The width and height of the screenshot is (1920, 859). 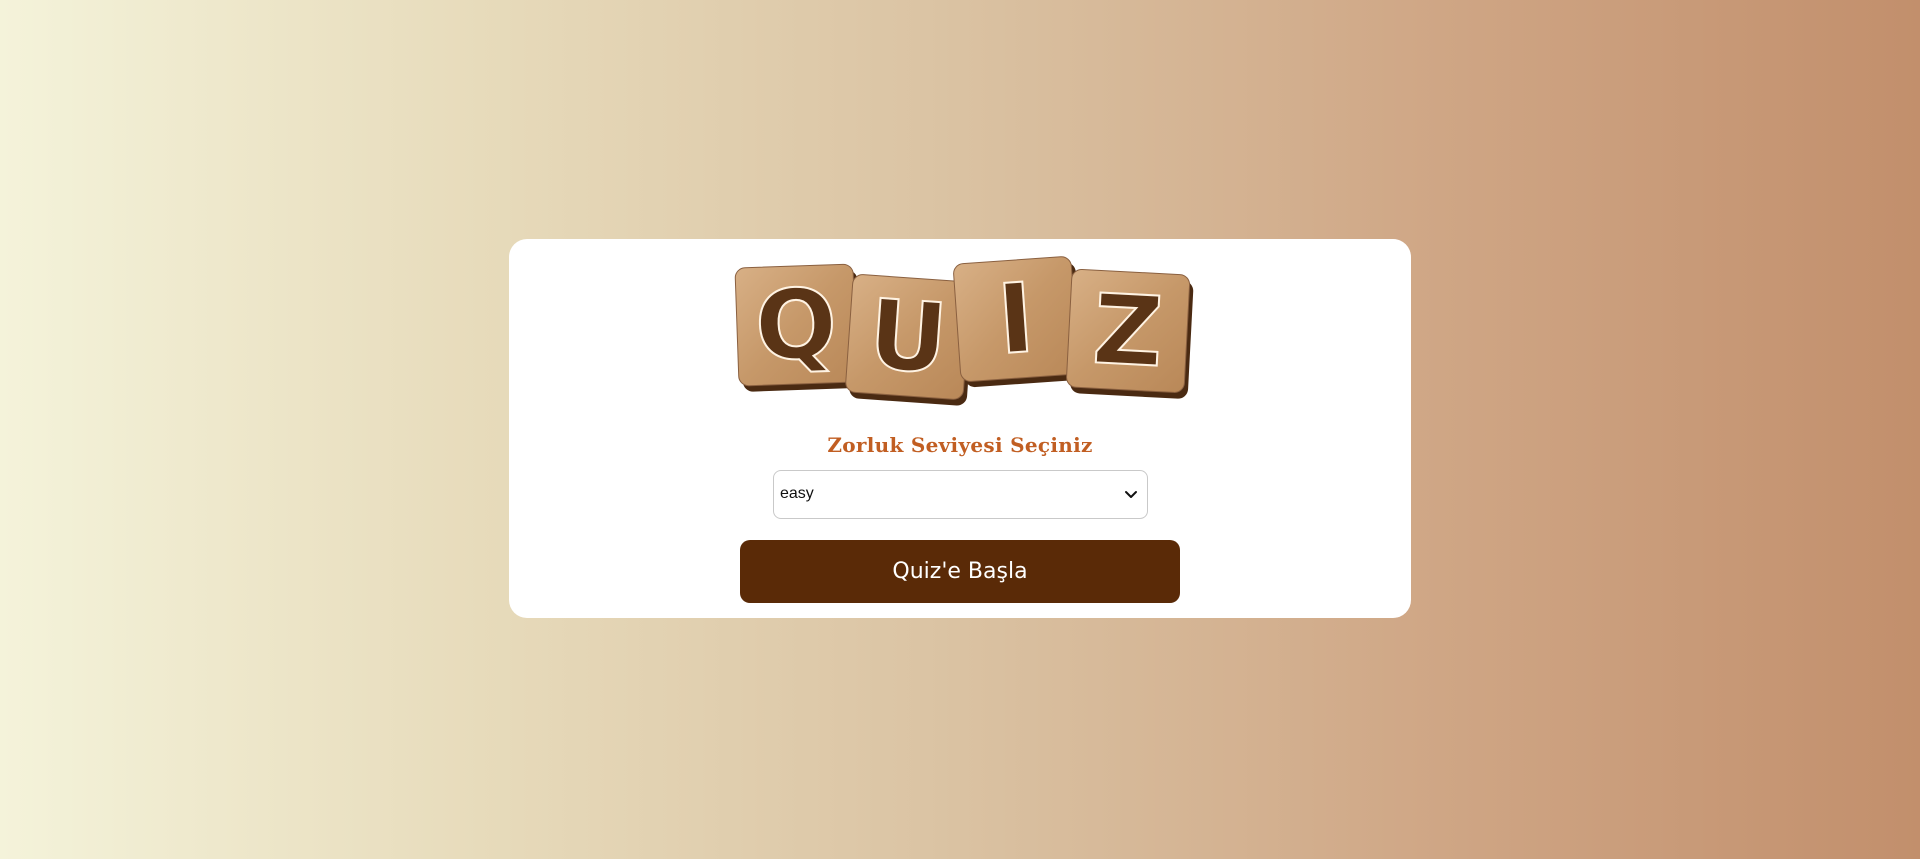 I want to click on logo-letter-q: Q, so click(x=795, y=325).